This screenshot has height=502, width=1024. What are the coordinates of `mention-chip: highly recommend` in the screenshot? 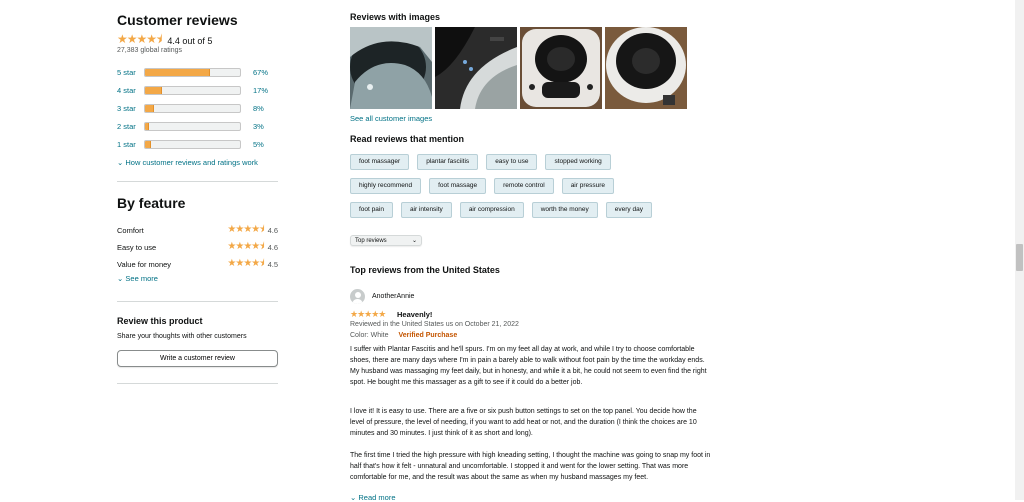 It's located at (386, 186).